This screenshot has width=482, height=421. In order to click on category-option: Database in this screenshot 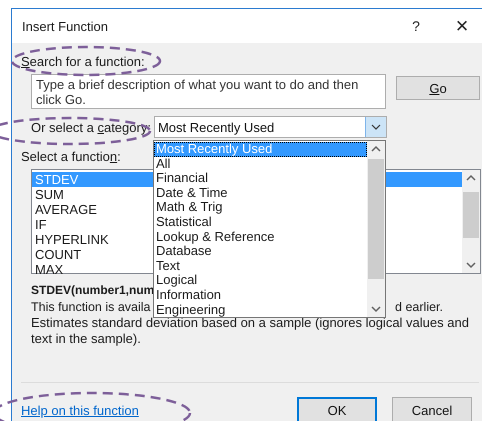, I will do `click(260, 251)`.